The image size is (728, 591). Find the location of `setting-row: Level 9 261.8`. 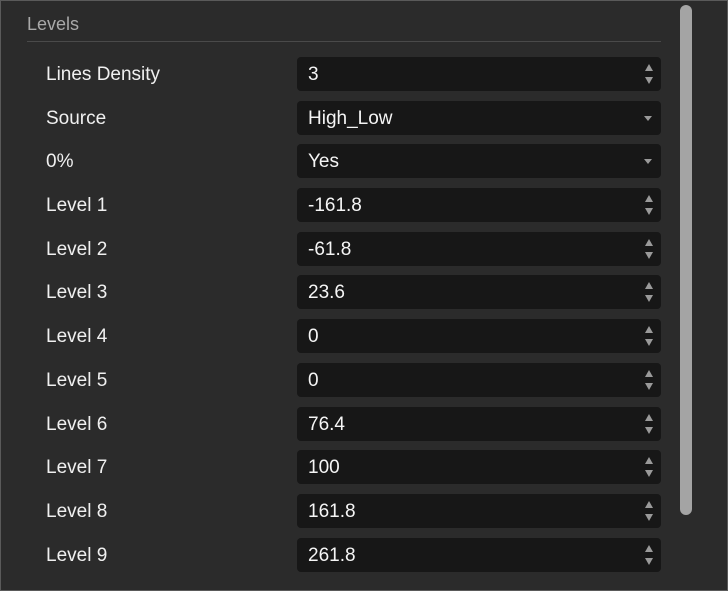

setting-row: Level 9 261.8 is located at coordinates (336, 556).